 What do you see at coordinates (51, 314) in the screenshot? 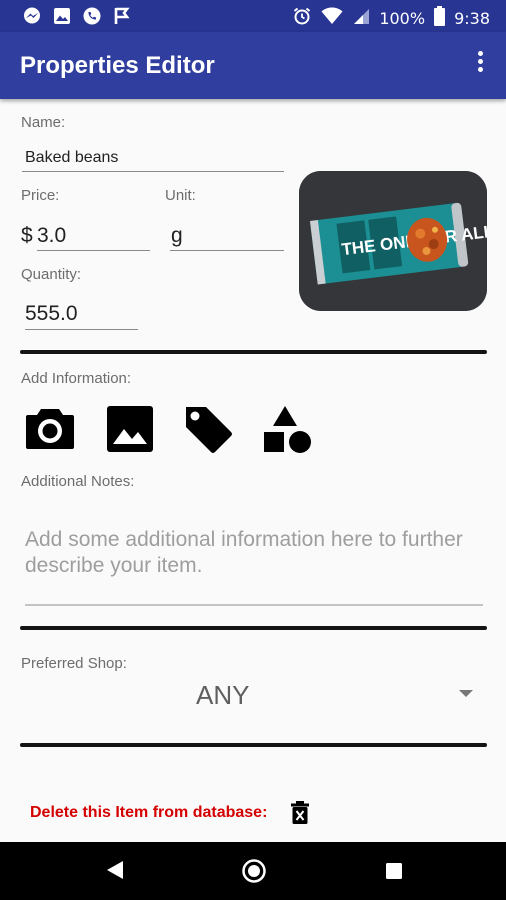
I see `quantity-field: 555.0` at bounding box center [51, 314].